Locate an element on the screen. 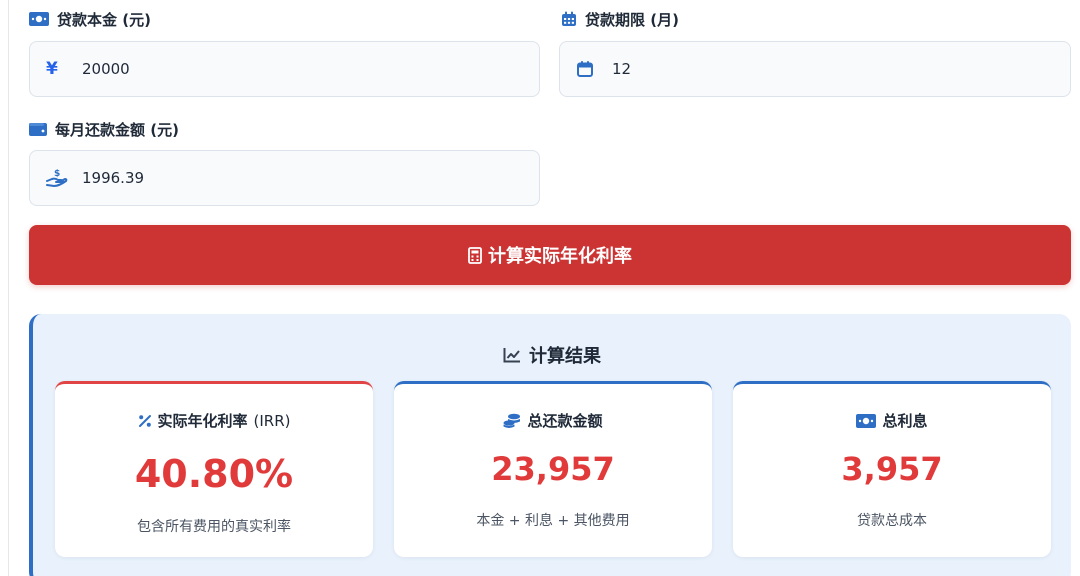  irr-card-title: 实际年化利率 (IRR) is located at coordinates (214, 420).